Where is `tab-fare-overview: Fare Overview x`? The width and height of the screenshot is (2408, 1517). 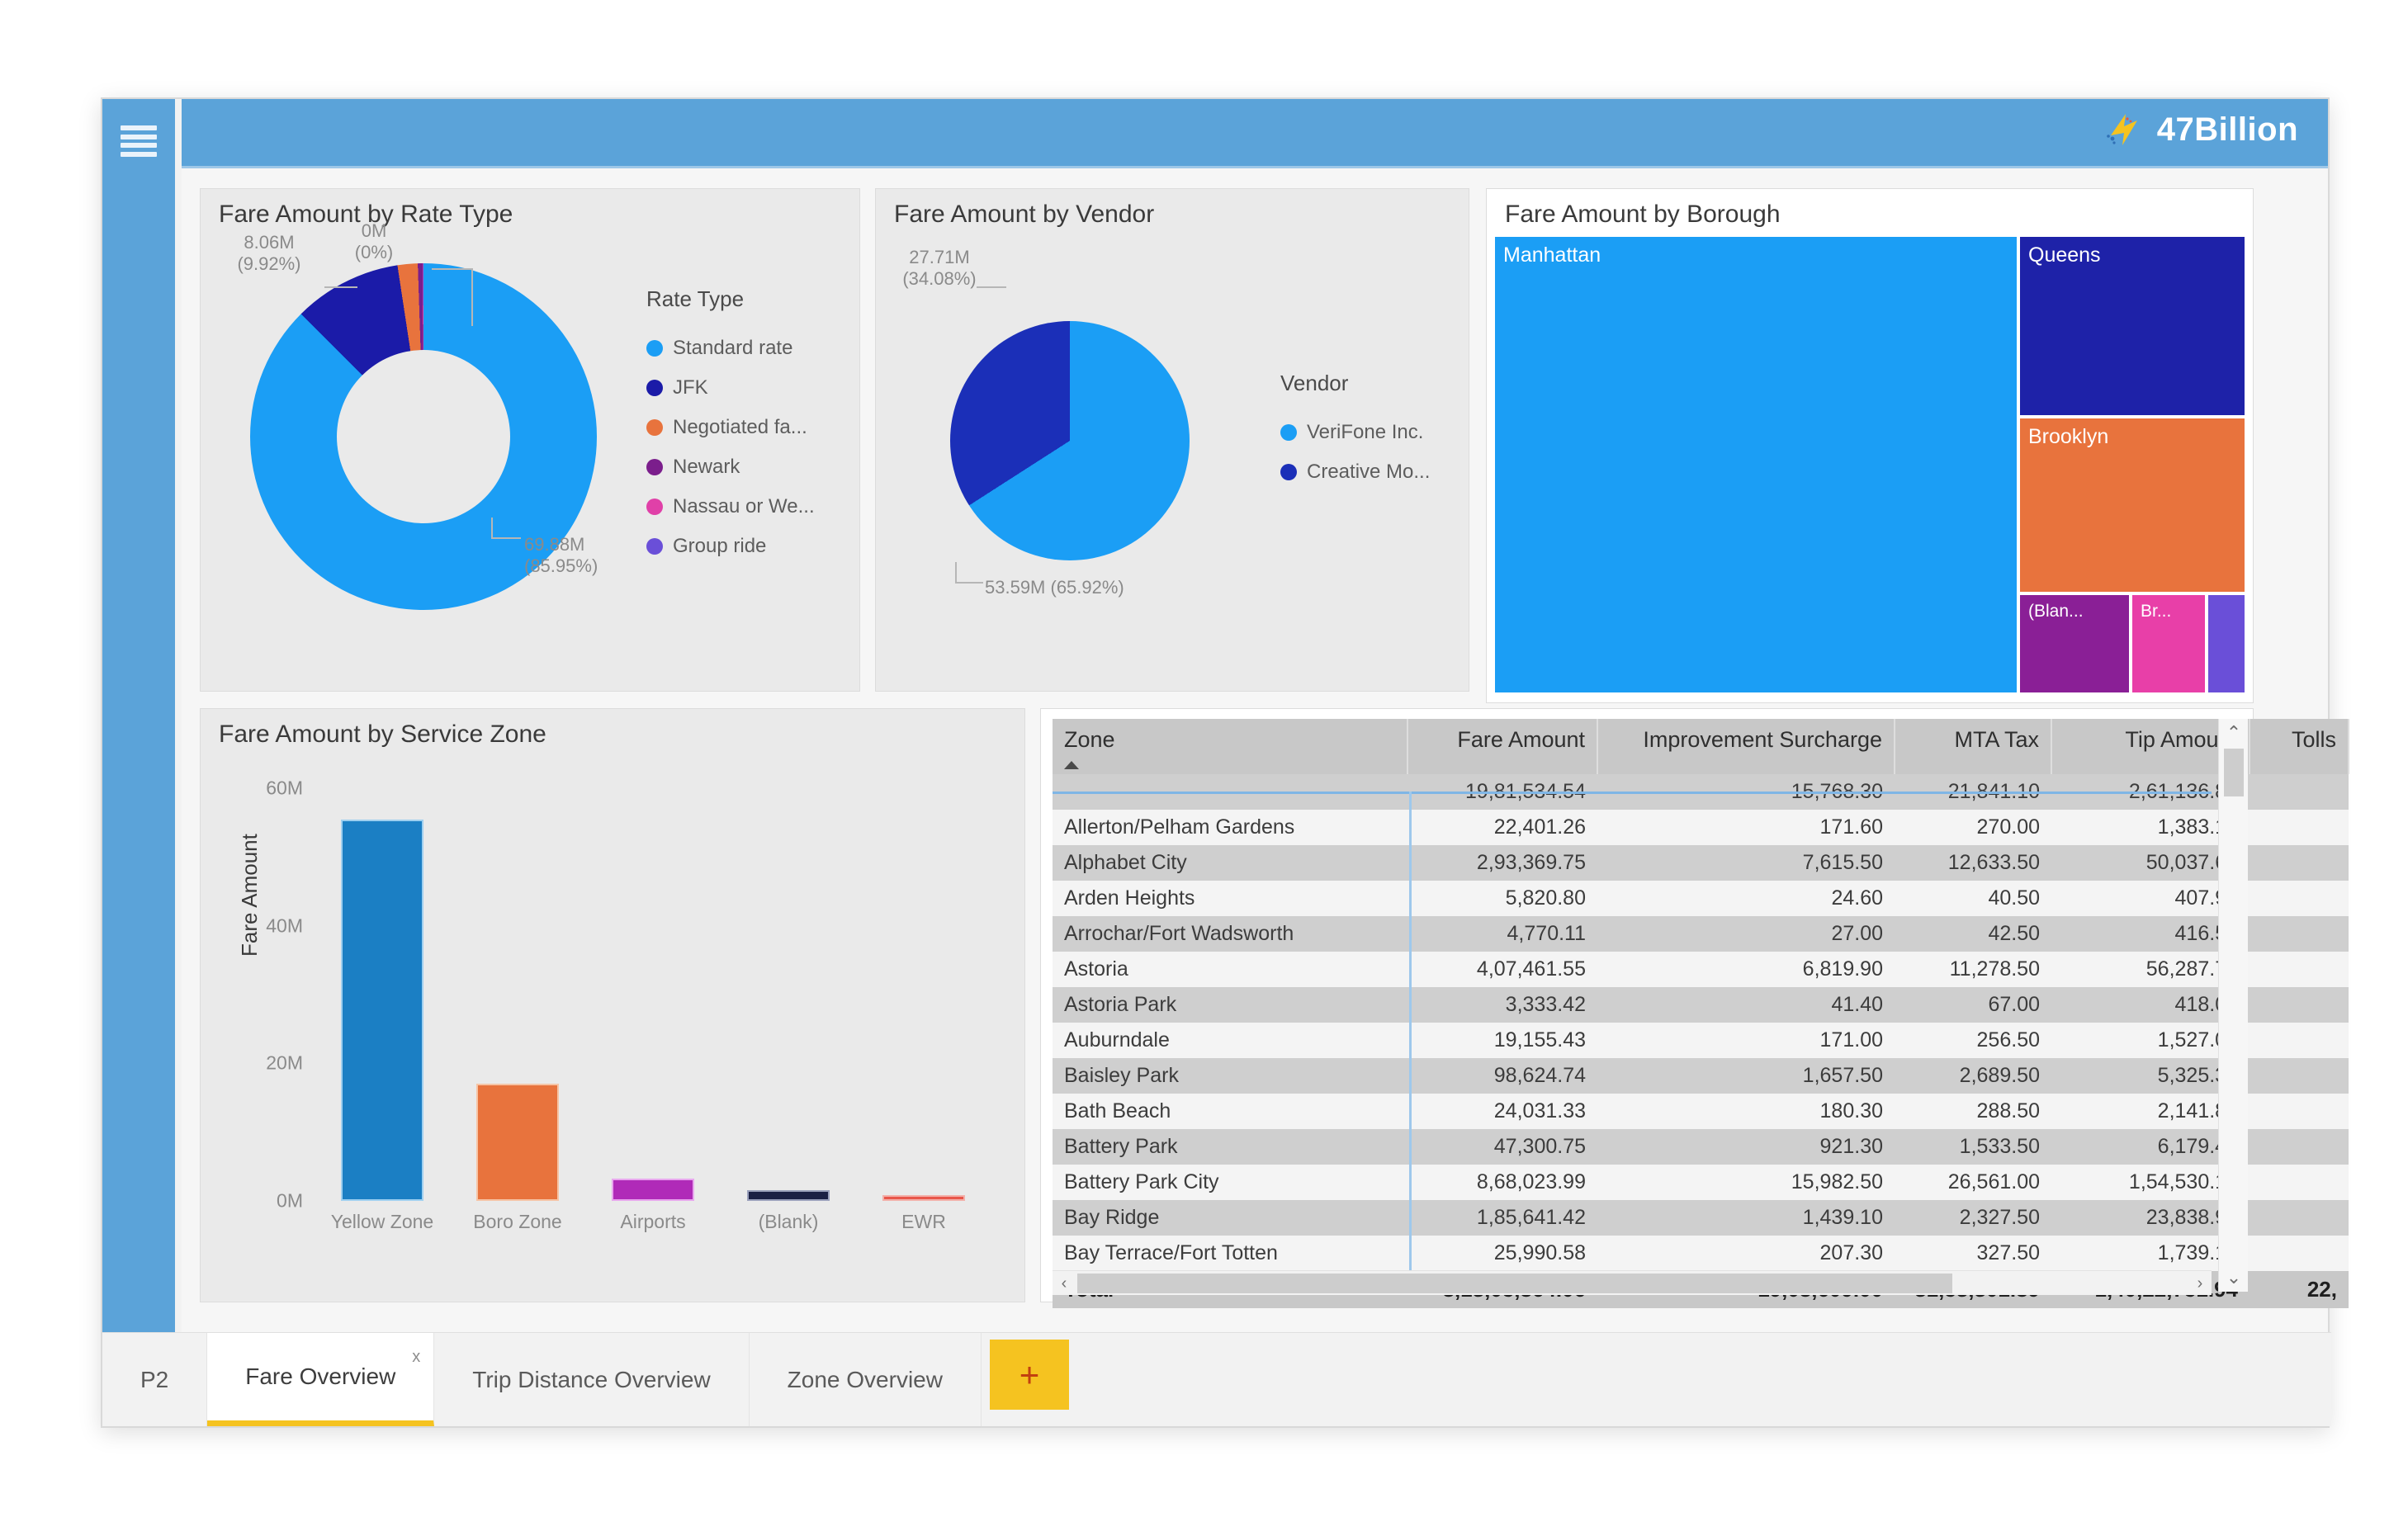
tab-fare-overview: Fare Overview x is located at coordinates (321, 1379).